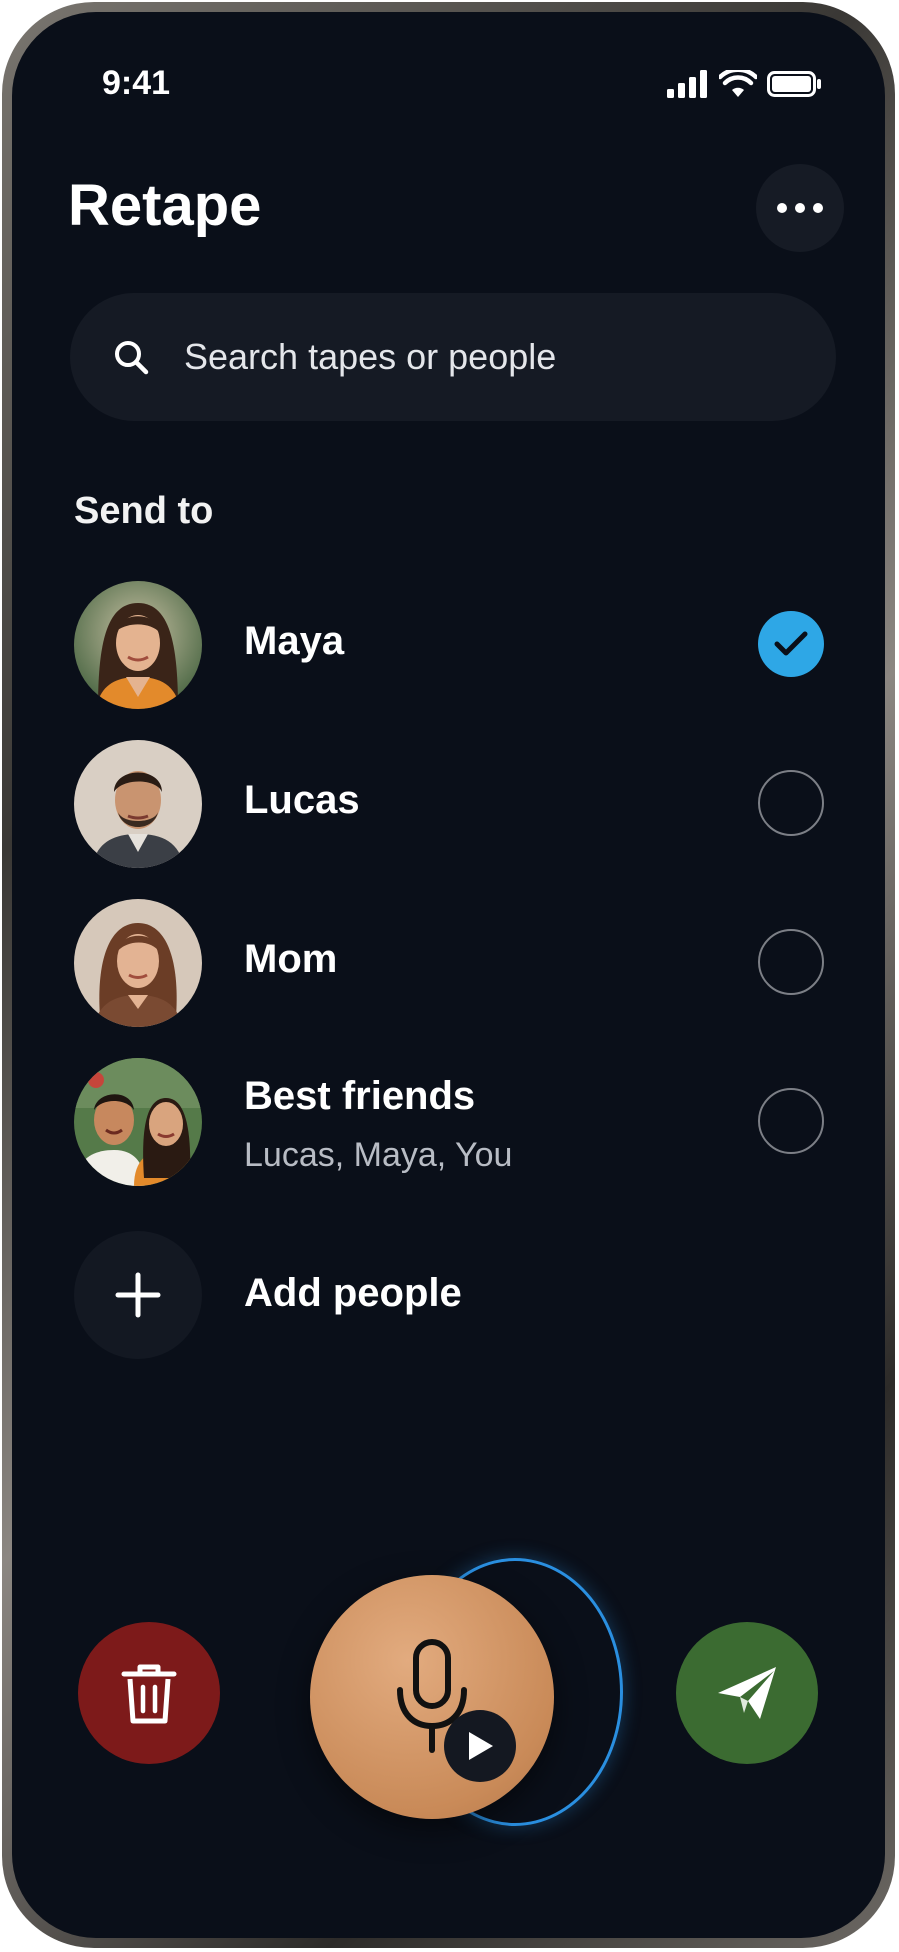 This screenshot has width=899, height=1952. Describe the element at coordinates (794, 84) in the screenshot. I see `battery-icon` at that location.